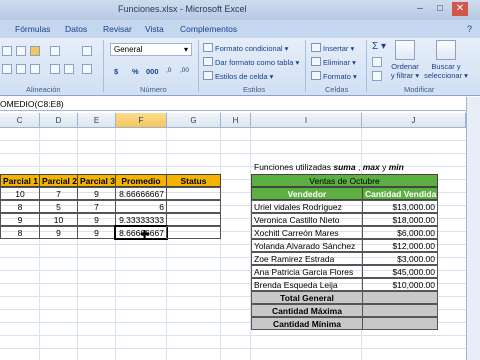 The height and width of the screenshot is (360, 480). Describe the element at coordinates (377, 76) in the screenshot. I see `clear-icon` at that location.